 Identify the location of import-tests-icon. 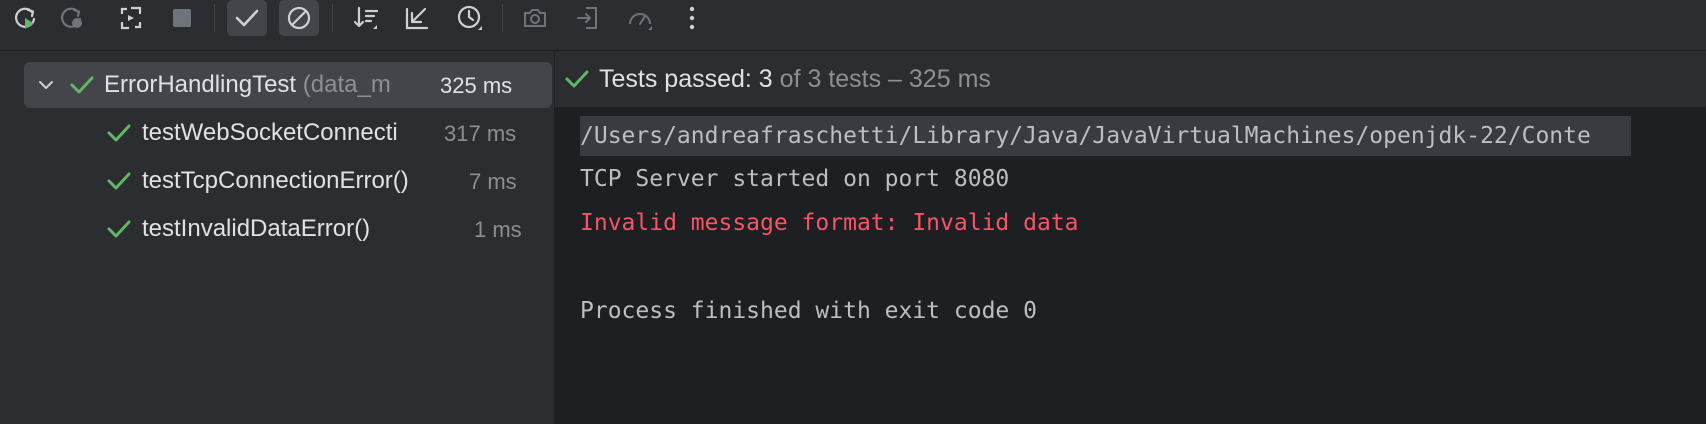
(587, 18).